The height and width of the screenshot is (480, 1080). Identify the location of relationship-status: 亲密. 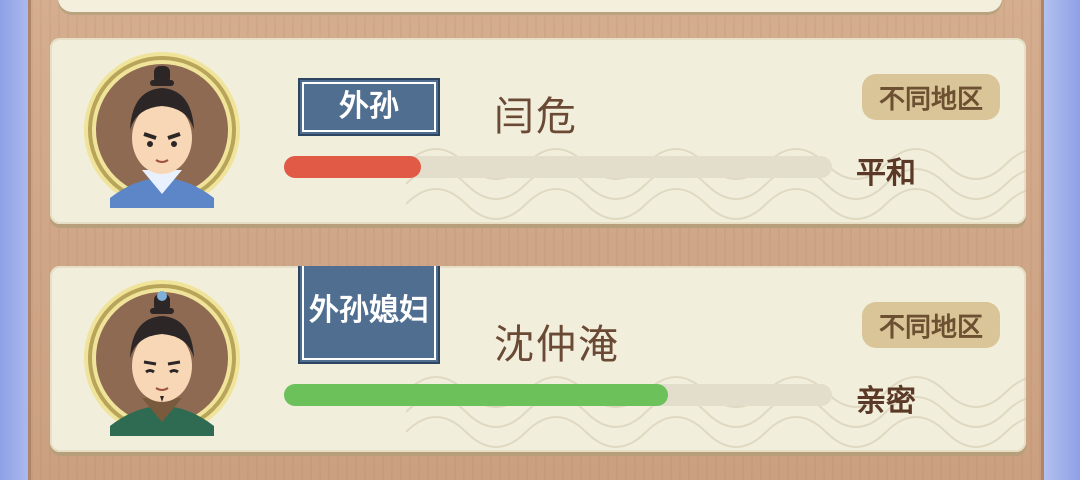
(886, 401).